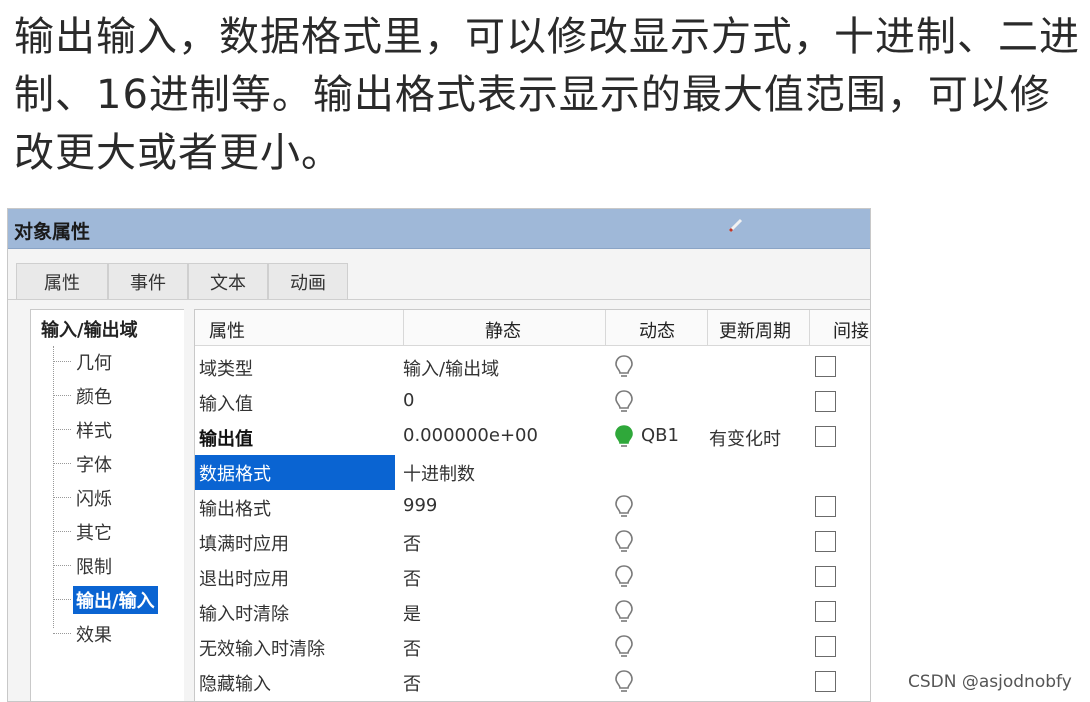 Image resolution: width=1090 pixels, height=702 pixels. I want to click on tab-animation: 动画, so click(308, 281).